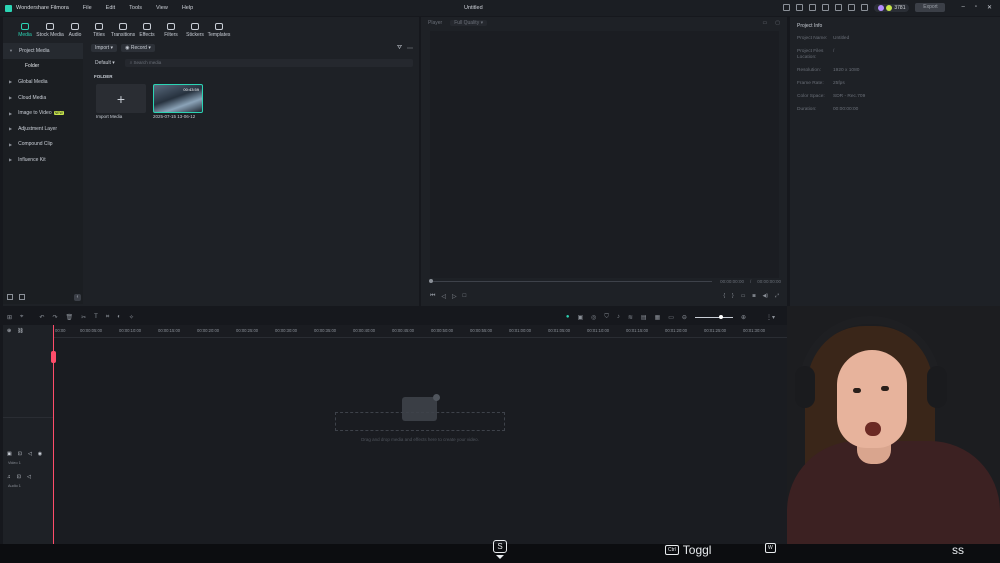 The height and width of the screenshot is (563, 1000). I want to click on menu-help: Help, so click(187, 8).